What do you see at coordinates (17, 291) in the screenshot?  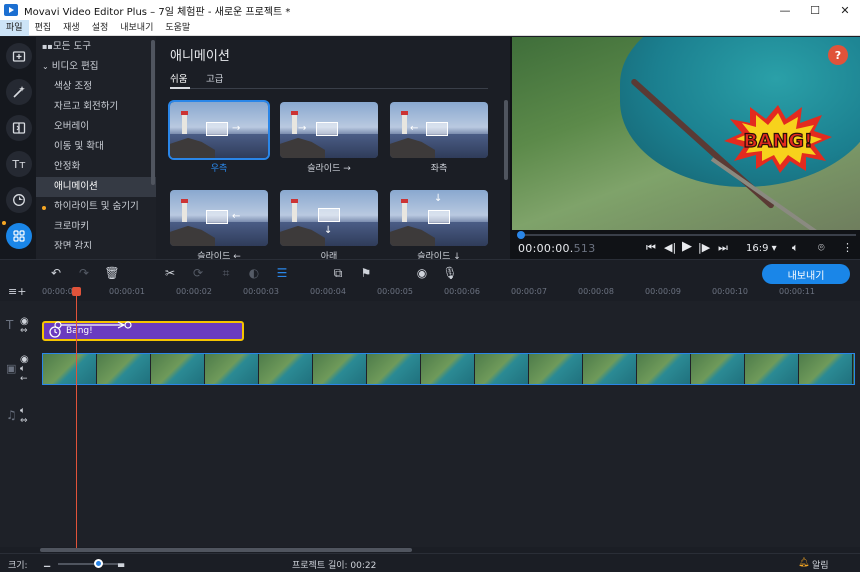 I see `add-track-icon: ≡+` at bounding box center [17, 291].